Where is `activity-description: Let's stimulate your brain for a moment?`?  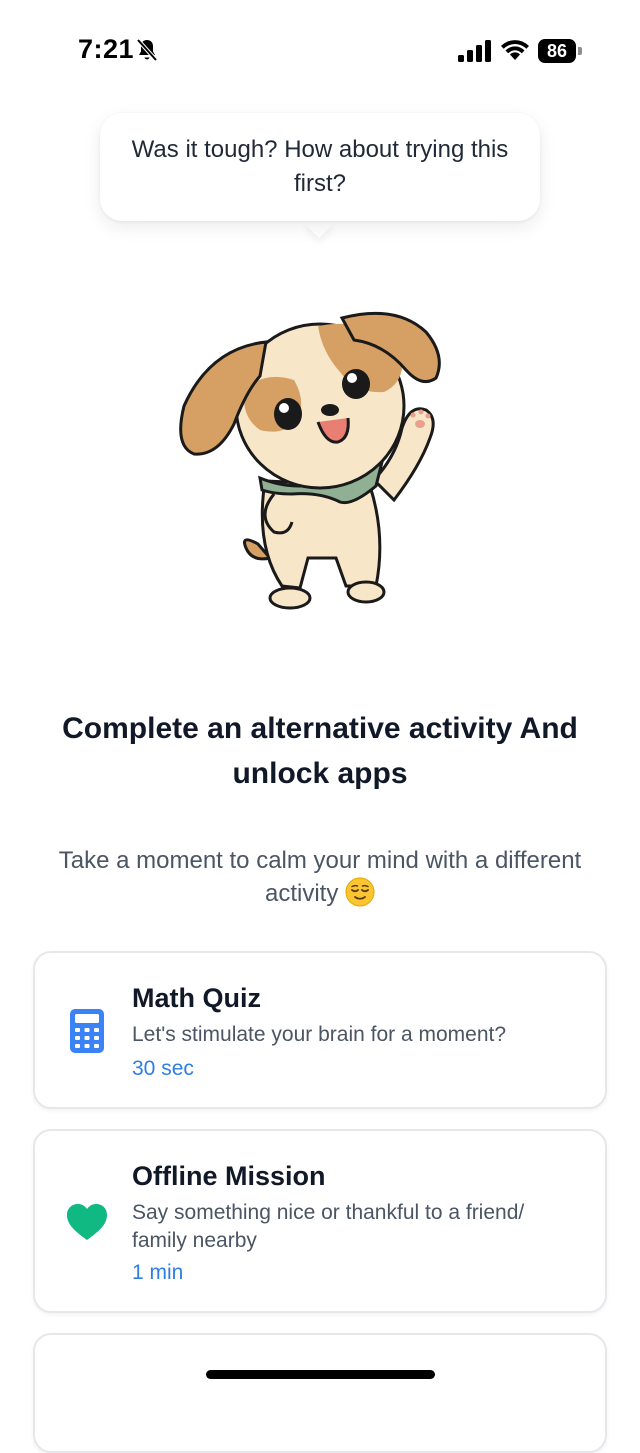
activity-description: Let's stimulate your brain for a moment? is located at coordinates (319, 1034).